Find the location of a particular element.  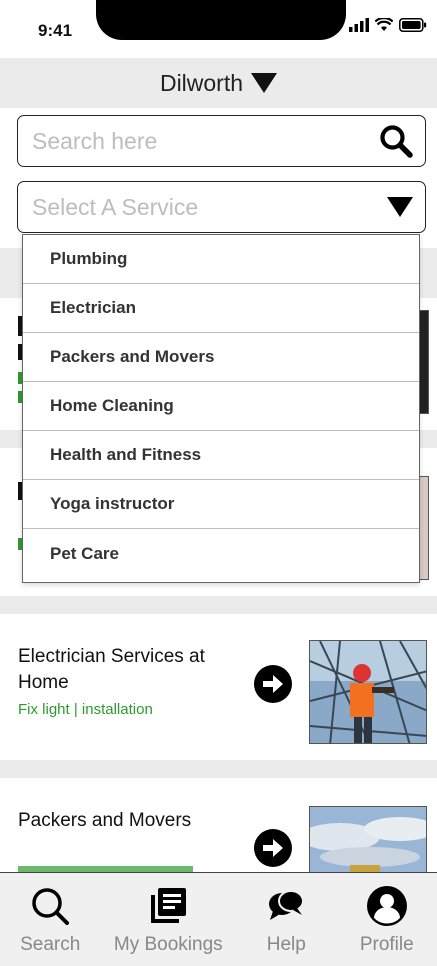

status-icons is located at coordinates (388, 25).